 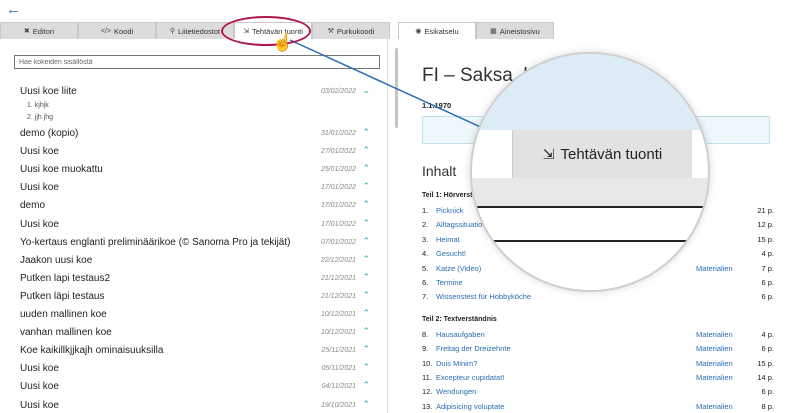 I want to click on list-item: Uusi koe 05/11/2021 ⌃, so click(x=194, y=369).